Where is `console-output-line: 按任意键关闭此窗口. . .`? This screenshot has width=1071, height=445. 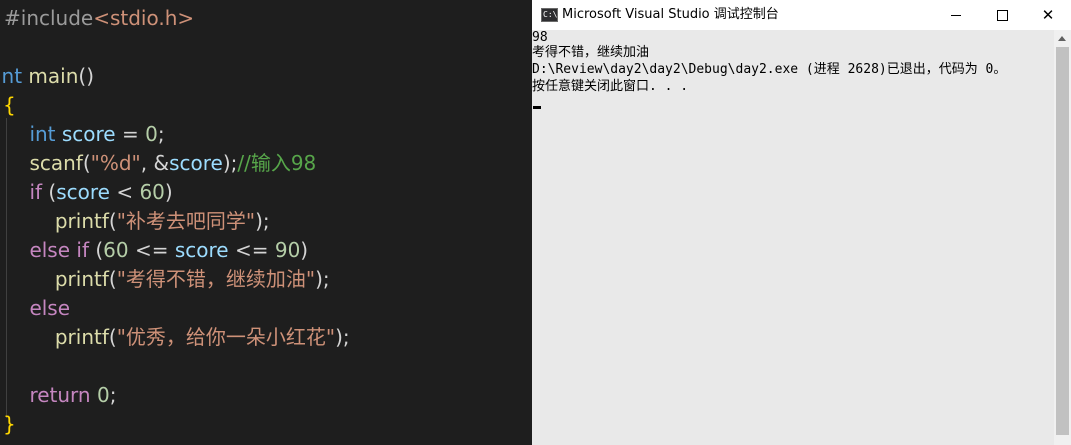
console-output-line: 按任意键关闭此窗口. . . is located at coordinates (610, 86).